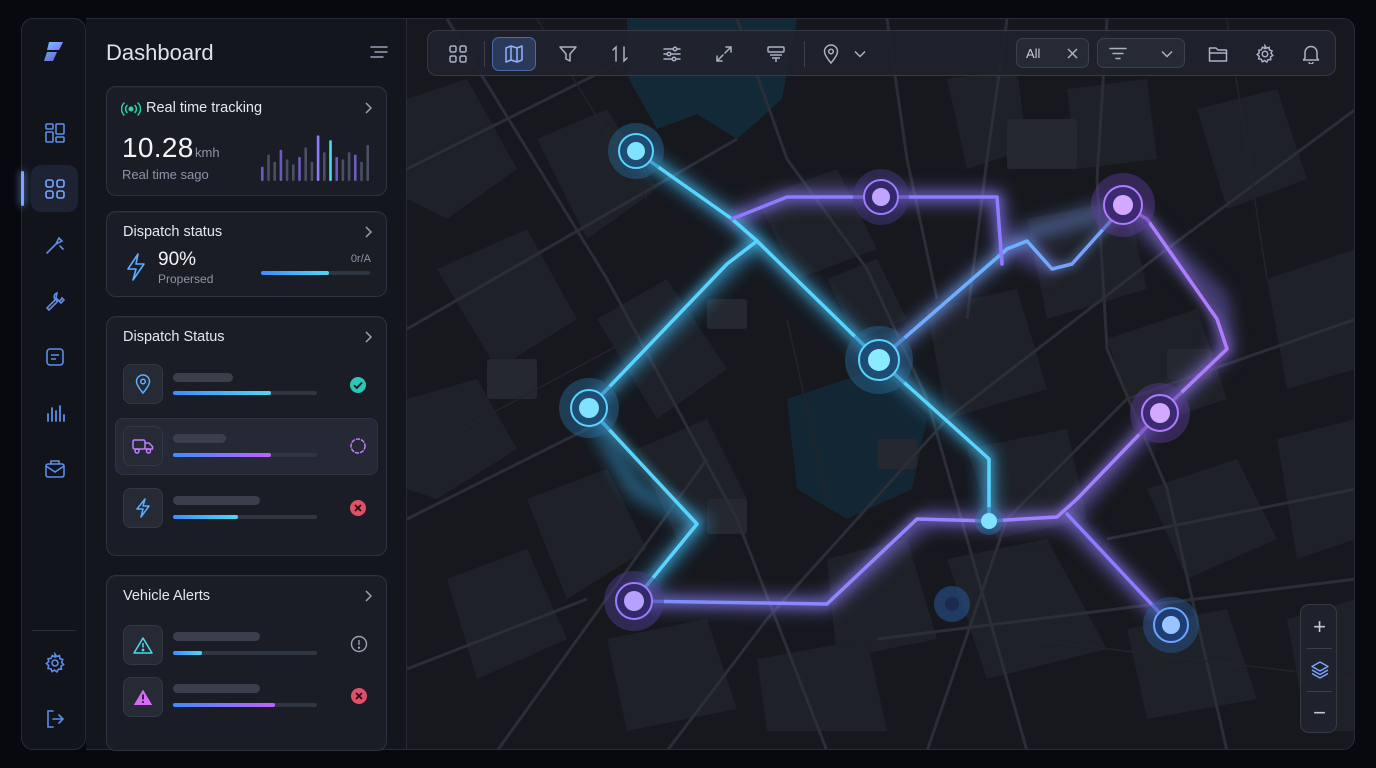 This screenshot has height=768, width=1376. I want to click on dispatch-row-1-progress-fill, so click(222, 393).